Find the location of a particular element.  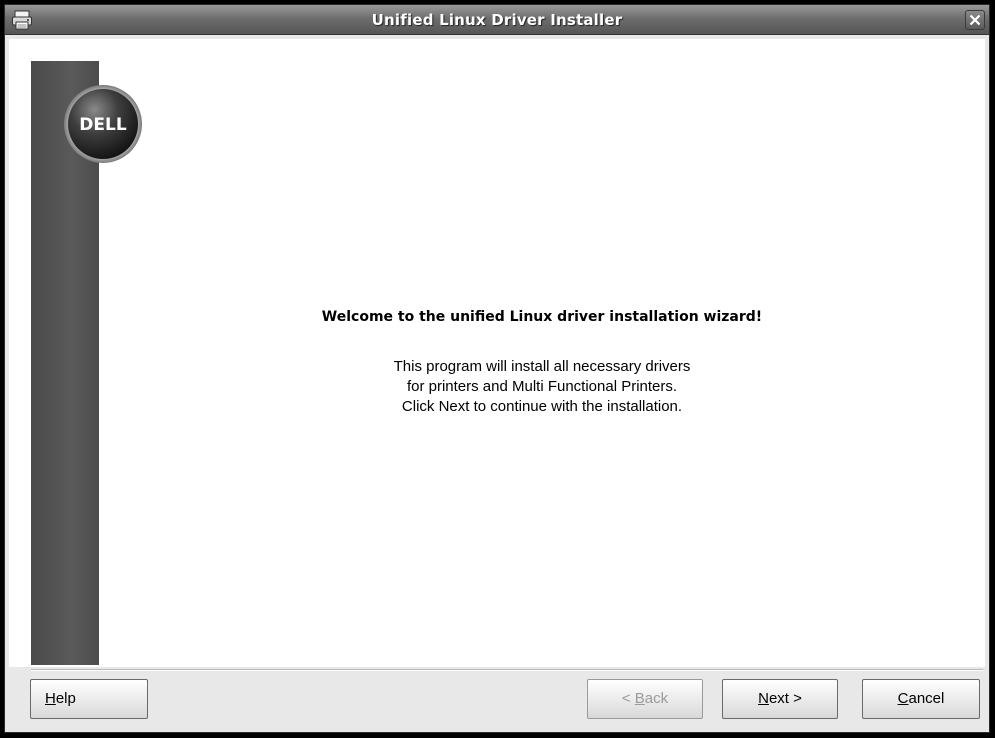

cancel-mnemonic: C is located at coordinates (903, 698).